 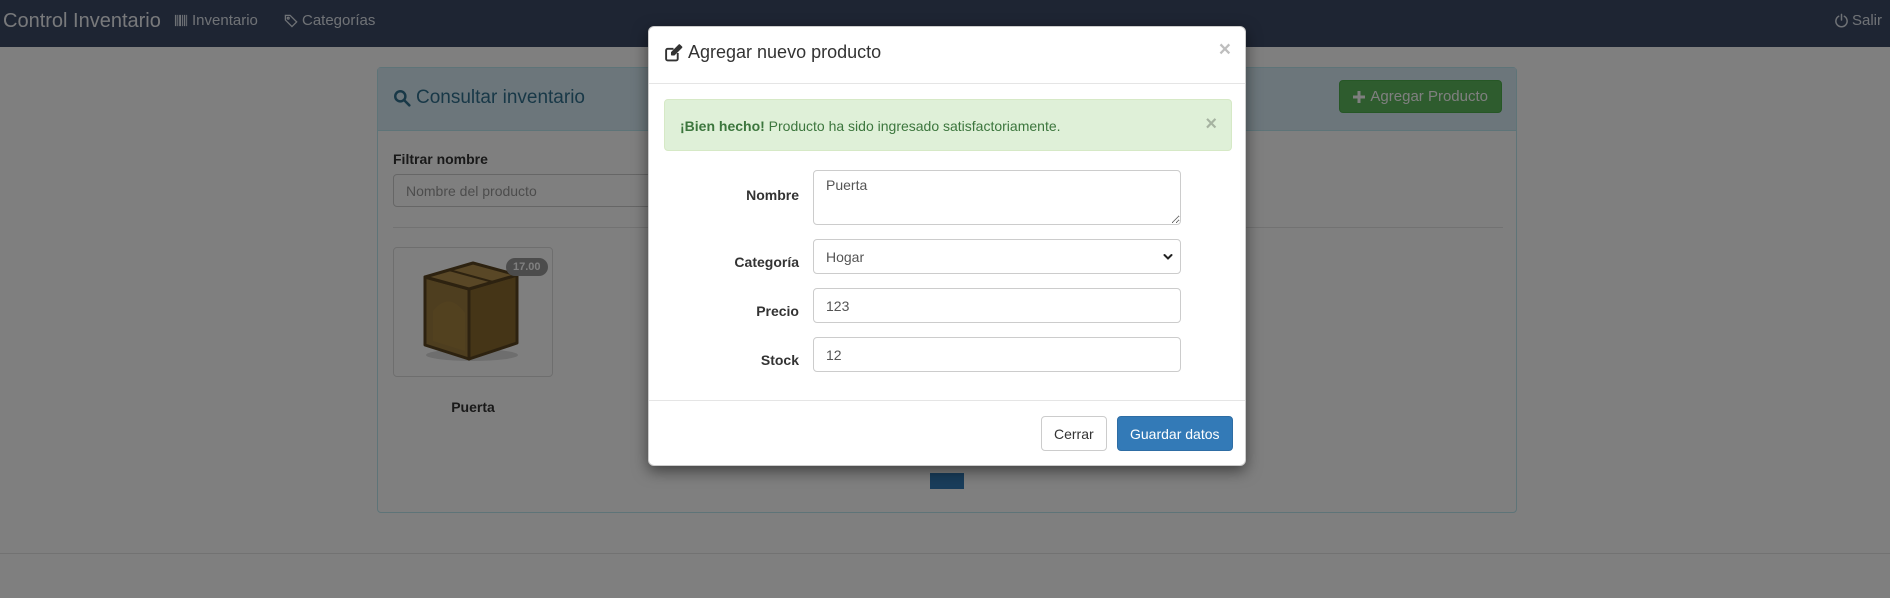 I want to click on modal-title-text: Agregar nuevo producto, so click(x=785, y=52).